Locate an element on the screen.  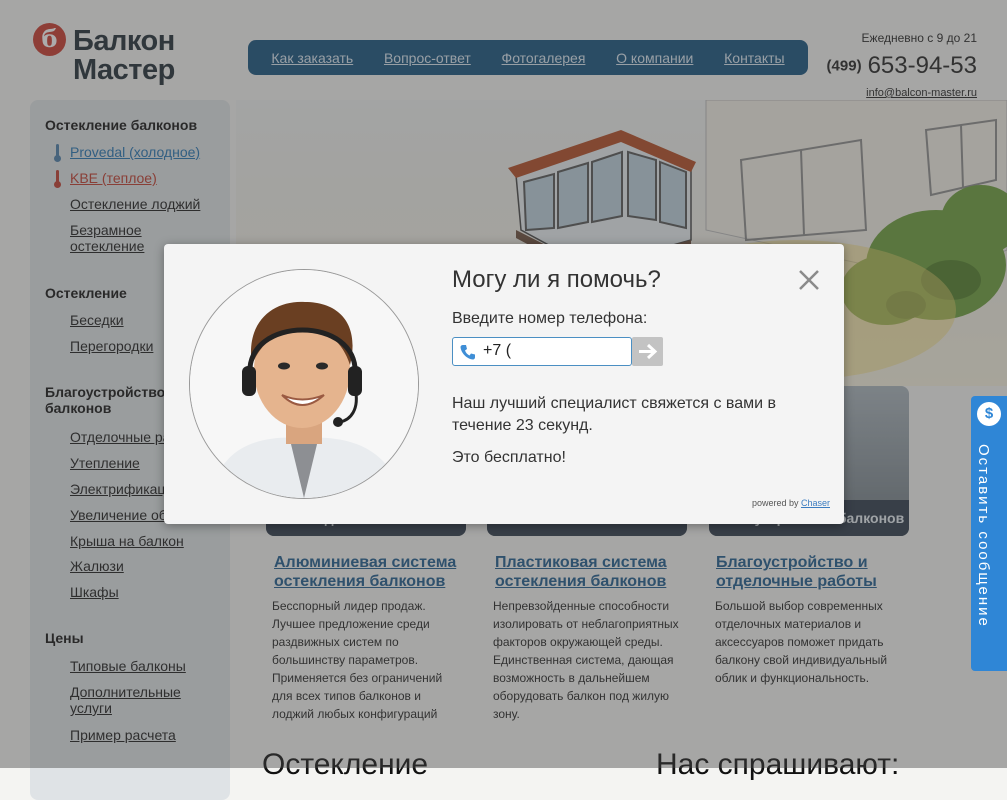
powered-by: powered by Chaser is located at coordinates (791, 503).